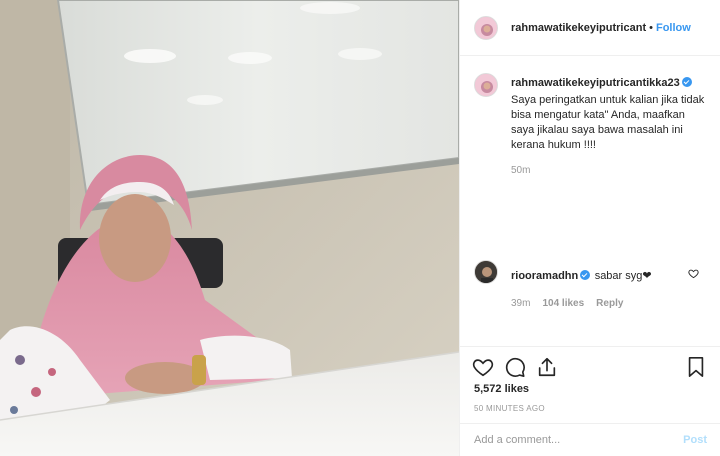  What do you see at coordinates (696, 367) in the screenshot?
I see `bookmark-icon` at bounding box center [696, 367].